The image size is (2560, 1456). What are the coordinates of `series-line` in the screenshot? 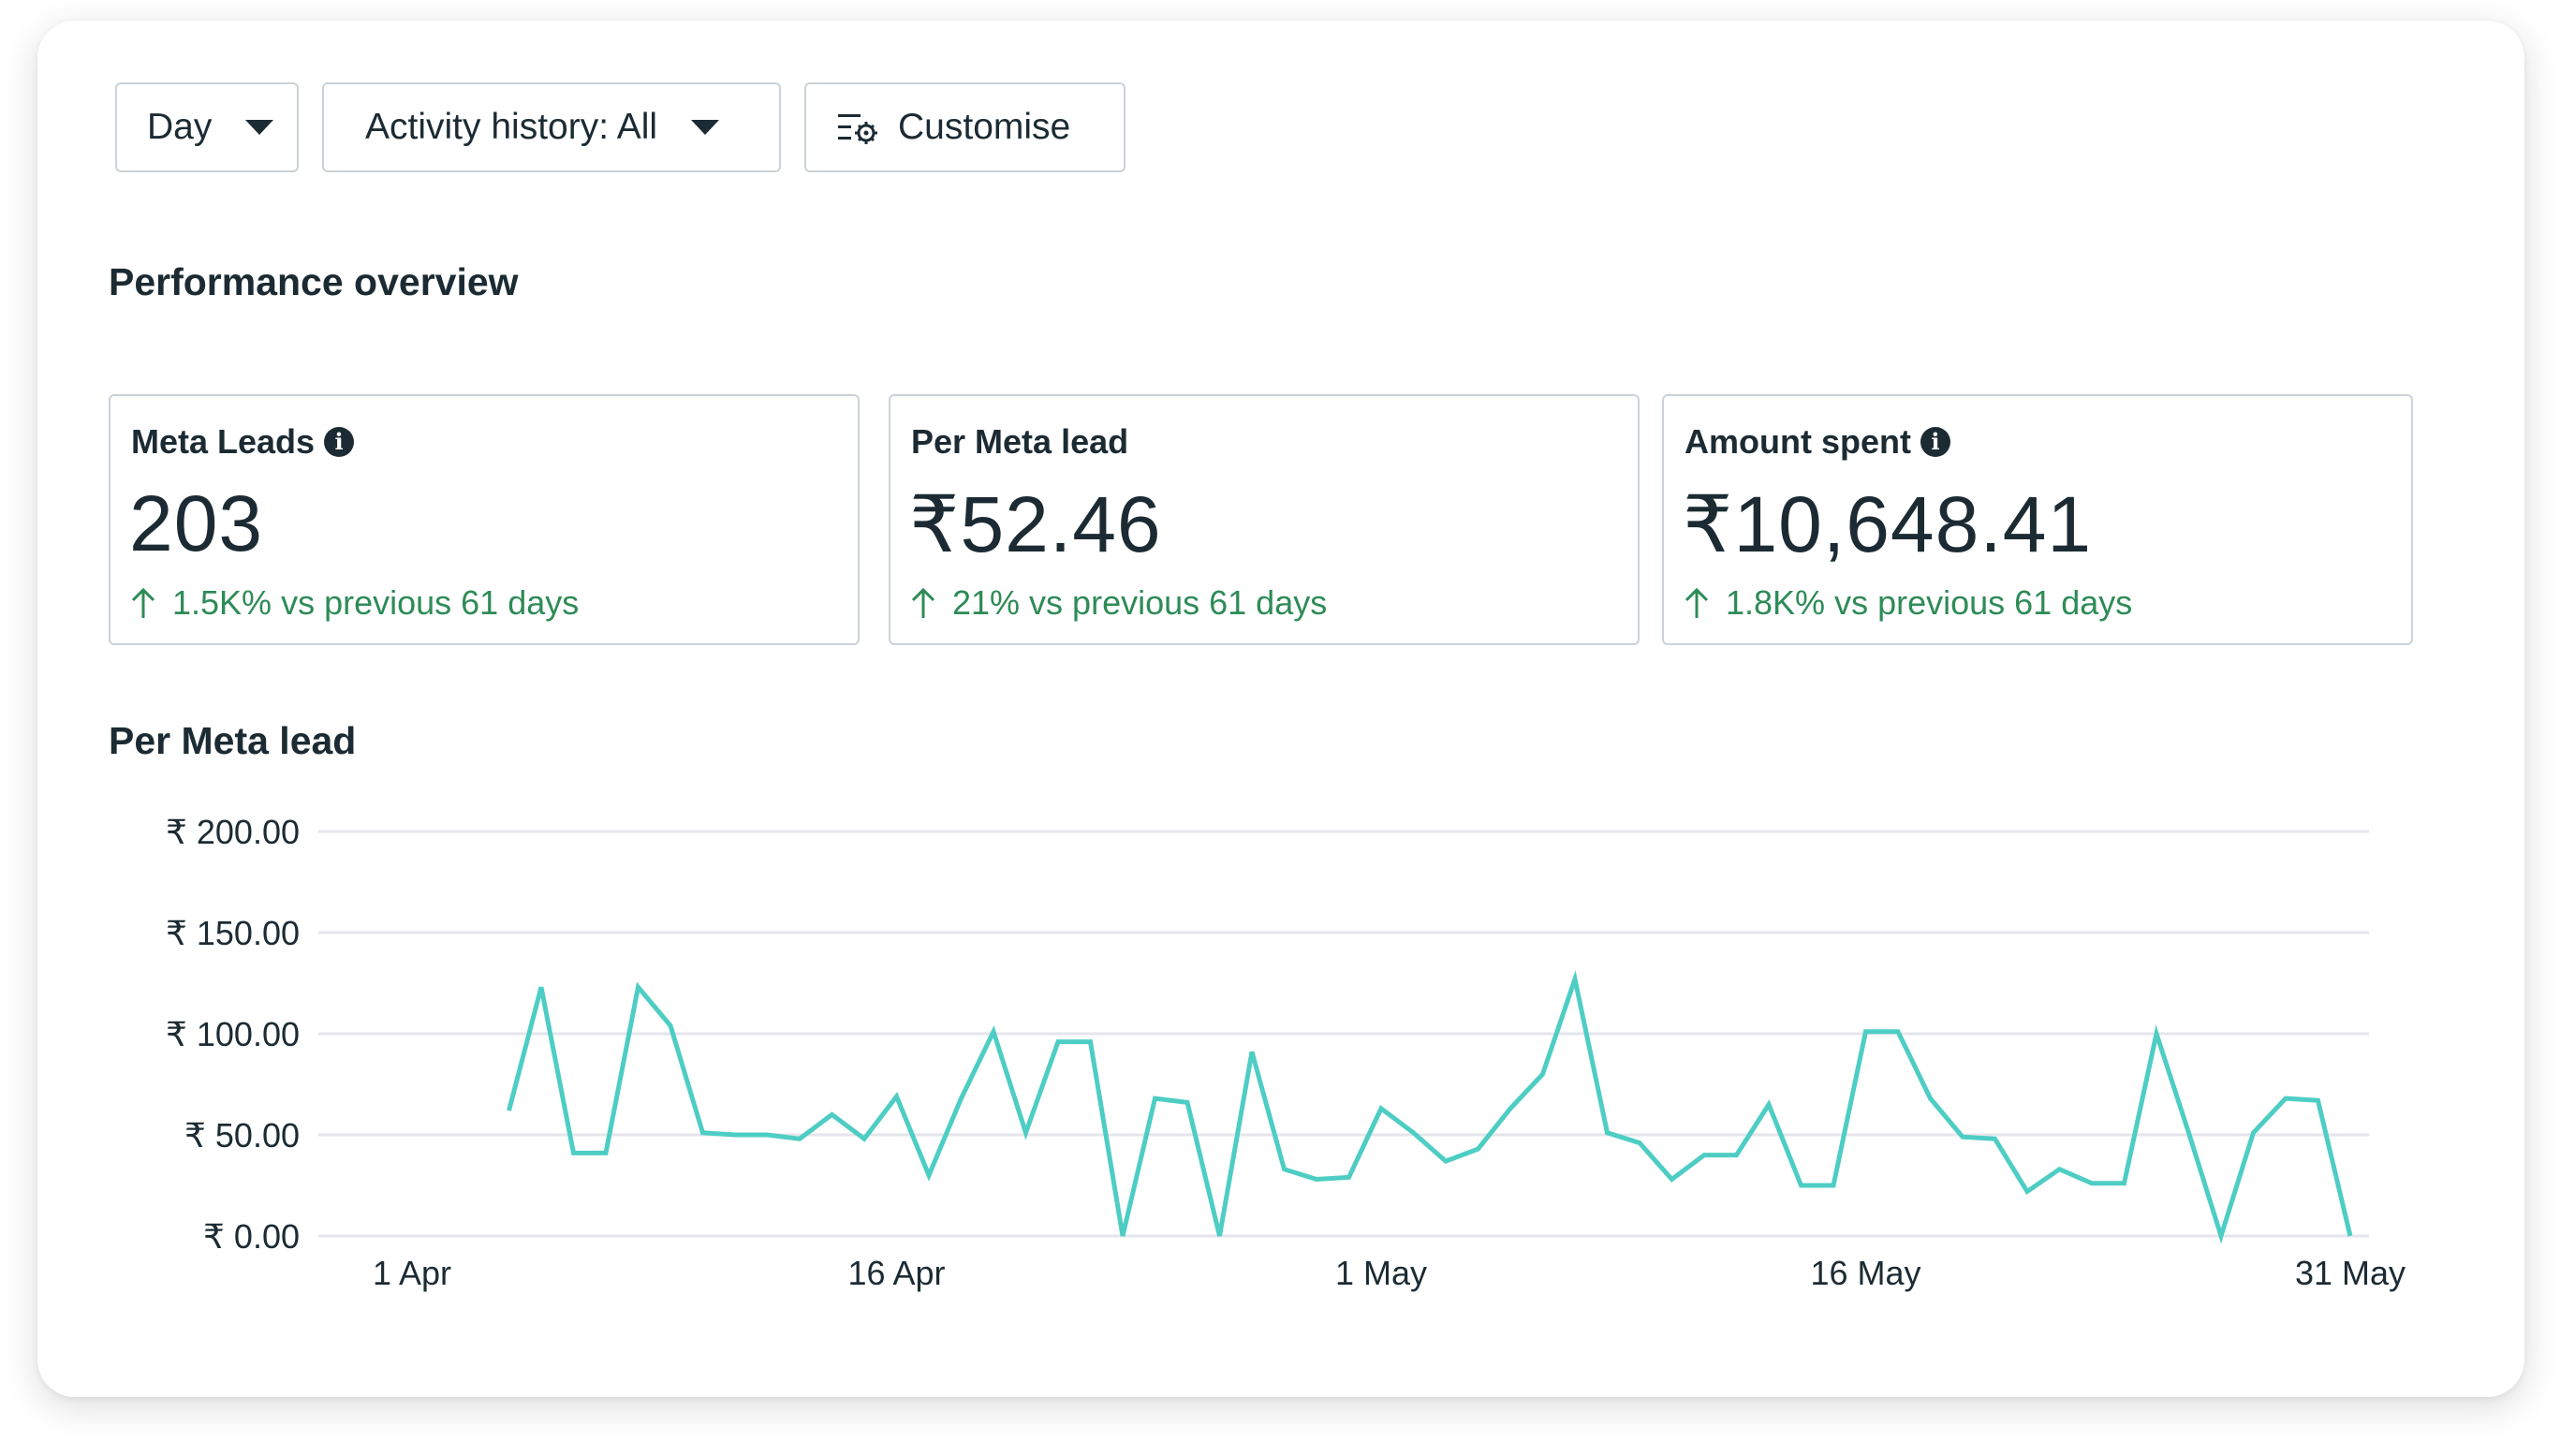 It's located at (1430, 1107).